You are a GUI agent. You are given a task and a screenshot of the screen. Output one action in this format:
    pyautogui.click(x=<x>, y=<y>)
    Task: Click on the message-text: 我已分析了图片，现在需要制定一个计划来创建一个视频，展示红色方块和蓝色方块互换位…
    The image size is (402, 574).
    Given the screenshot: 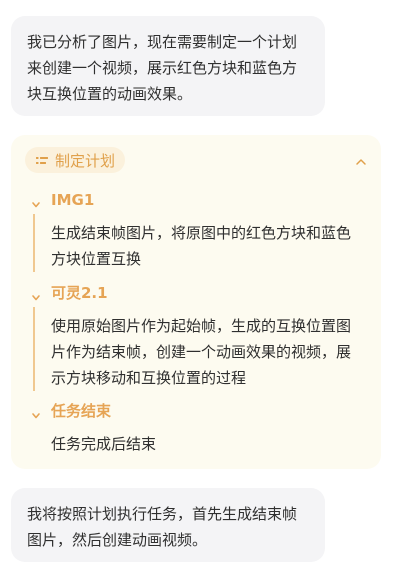 What is the action you would take?
    pyautogui.click(x=162, y=68)
    